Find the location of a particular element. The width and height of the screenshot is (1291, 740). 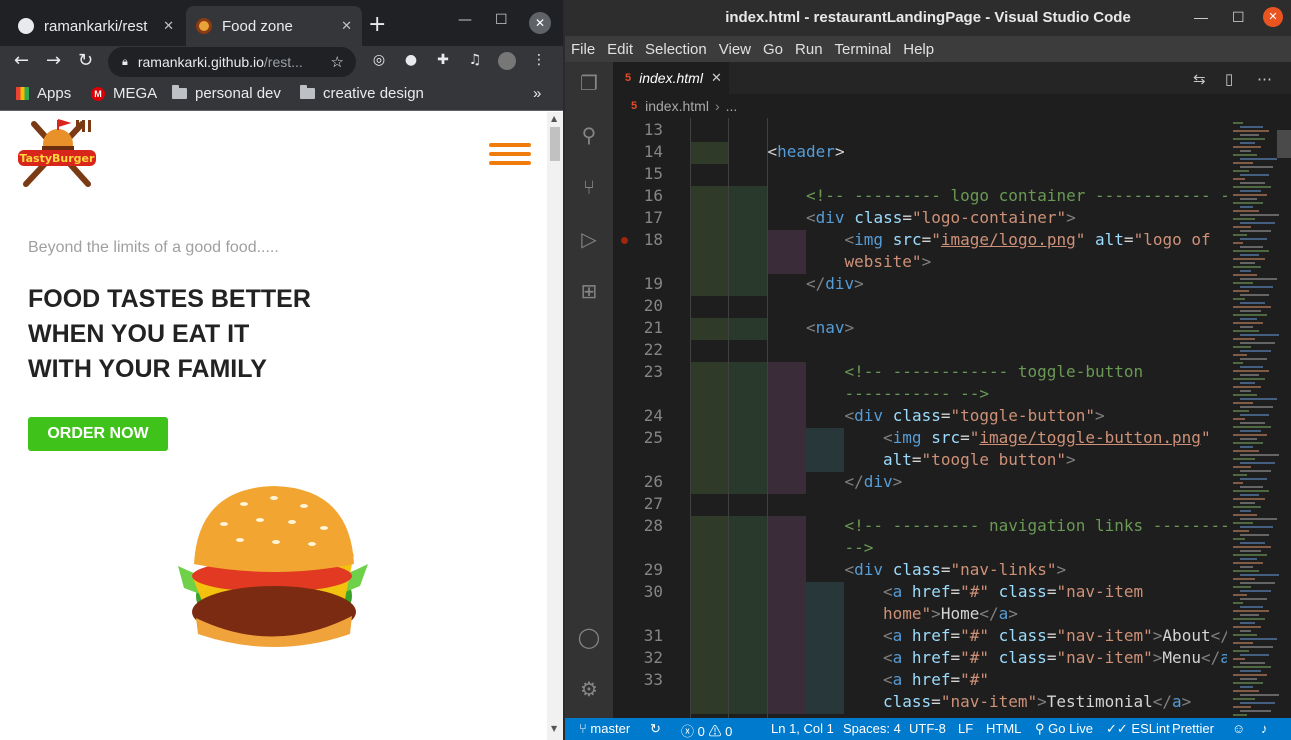

menu-run: Run is located at coordinates (809, 49).